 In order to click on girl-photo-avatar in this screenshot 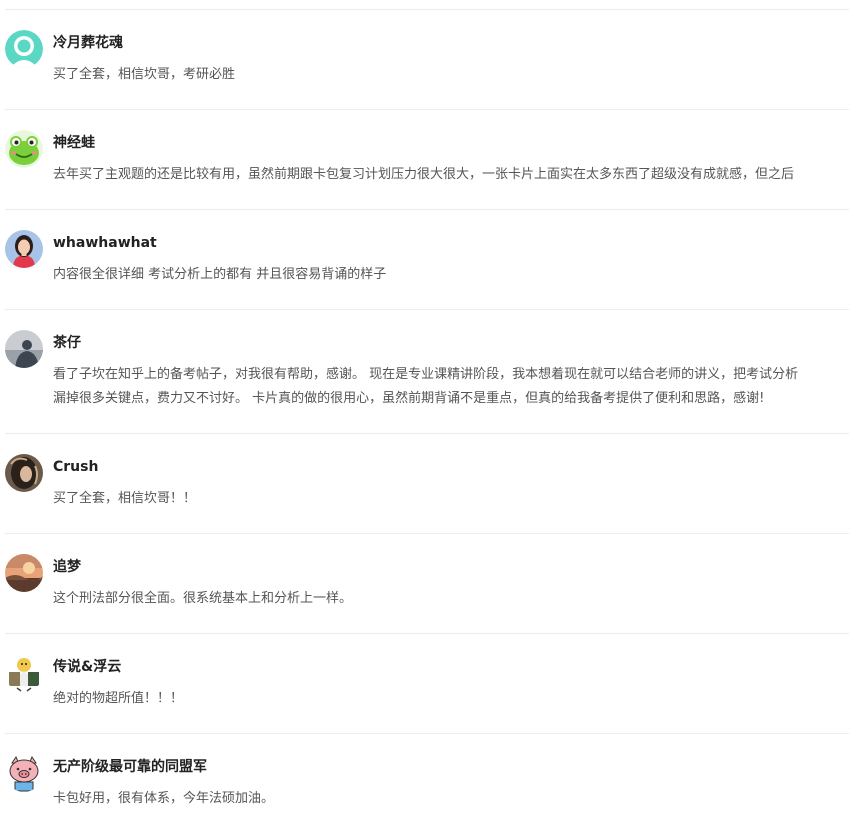, I will do `click(24, 249)`.